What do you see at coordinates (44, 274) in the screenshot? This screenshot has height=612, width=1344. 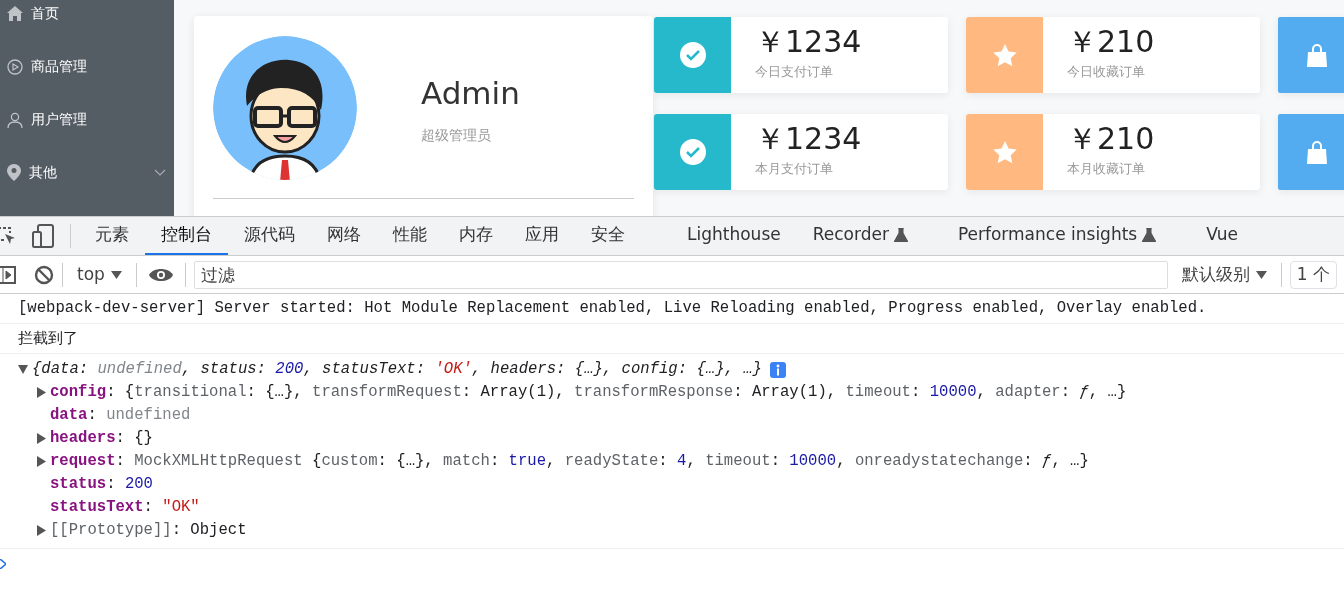 I see `clear-console-icon` at bounding box center [44, 274].